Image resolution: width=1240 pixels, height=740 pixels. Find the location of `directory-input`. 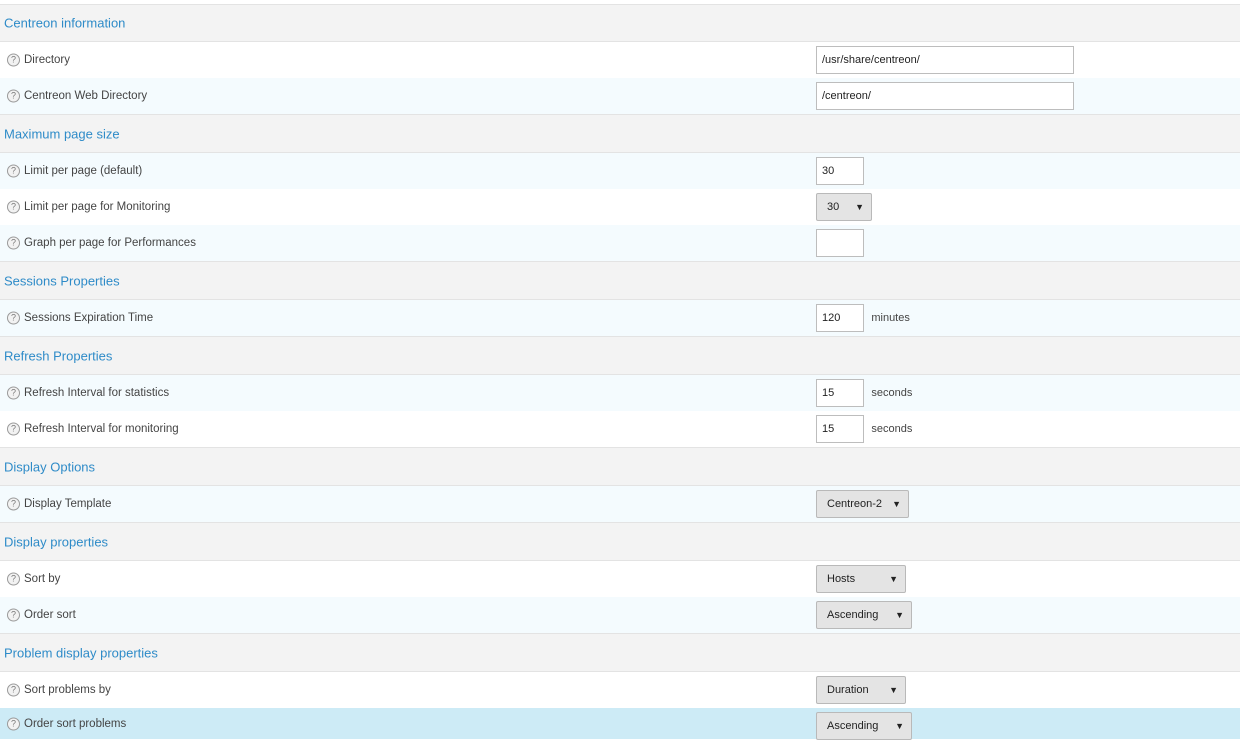

directory-input is located at coordinates (945, 60).